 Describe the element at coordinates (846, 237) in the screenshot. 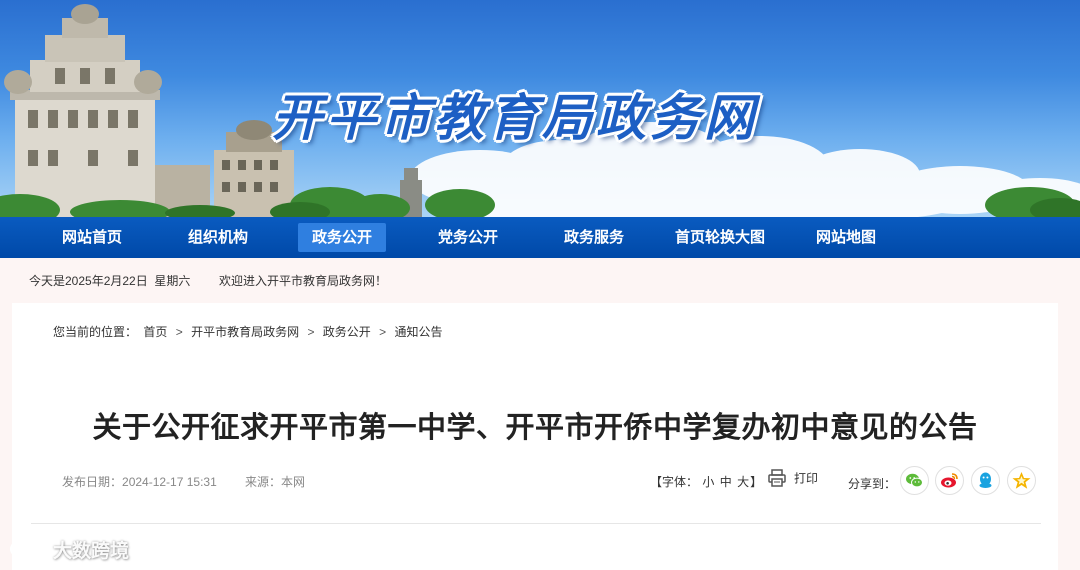

I see `nav-item-sitemap: 网站地图` at that location.